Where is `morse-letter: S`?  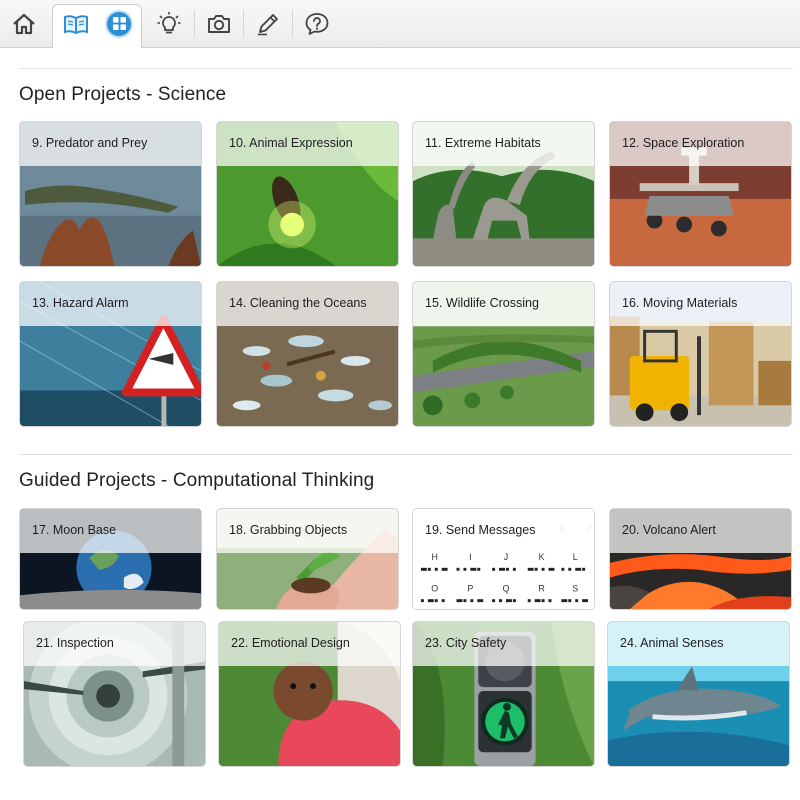
morse-letter: S is located at coordinates (575, 588).